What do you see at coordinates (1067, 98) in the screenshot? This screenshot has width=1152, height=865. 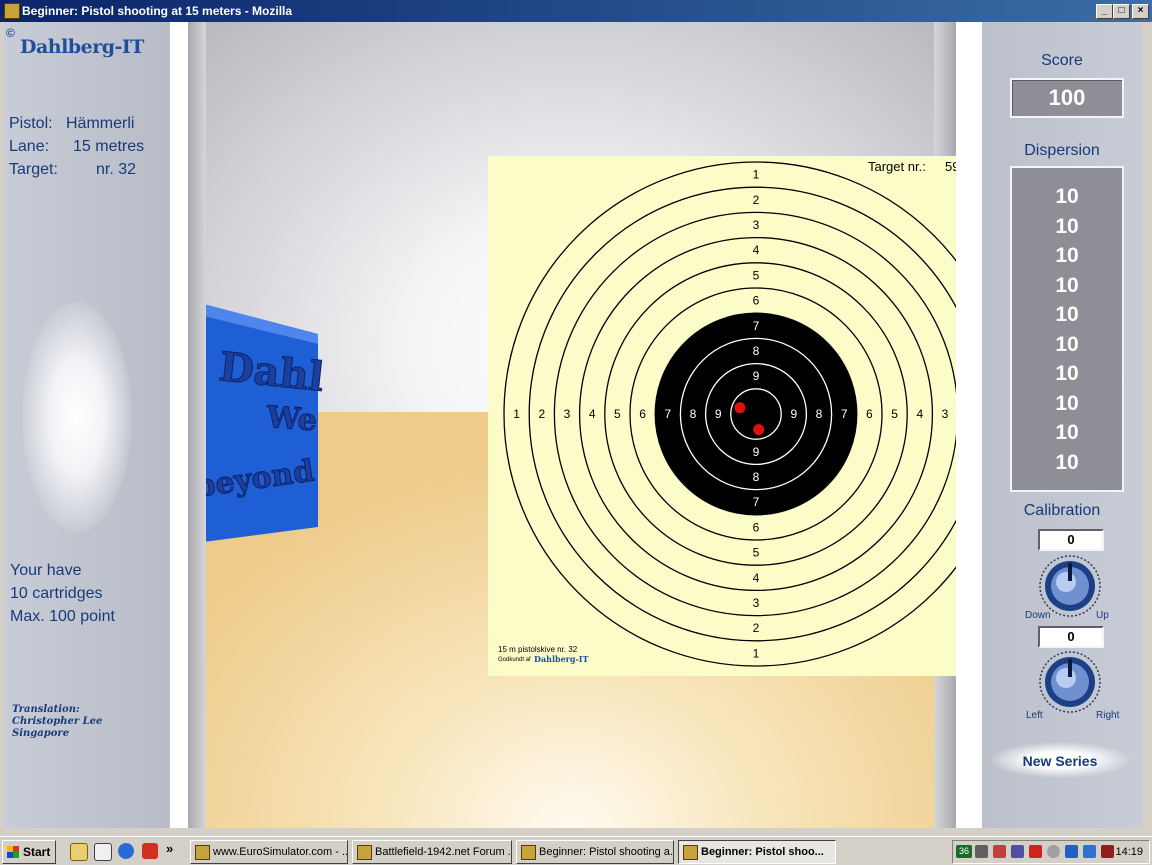 I see `score-value: 100` at bounding box center [1067, 98].